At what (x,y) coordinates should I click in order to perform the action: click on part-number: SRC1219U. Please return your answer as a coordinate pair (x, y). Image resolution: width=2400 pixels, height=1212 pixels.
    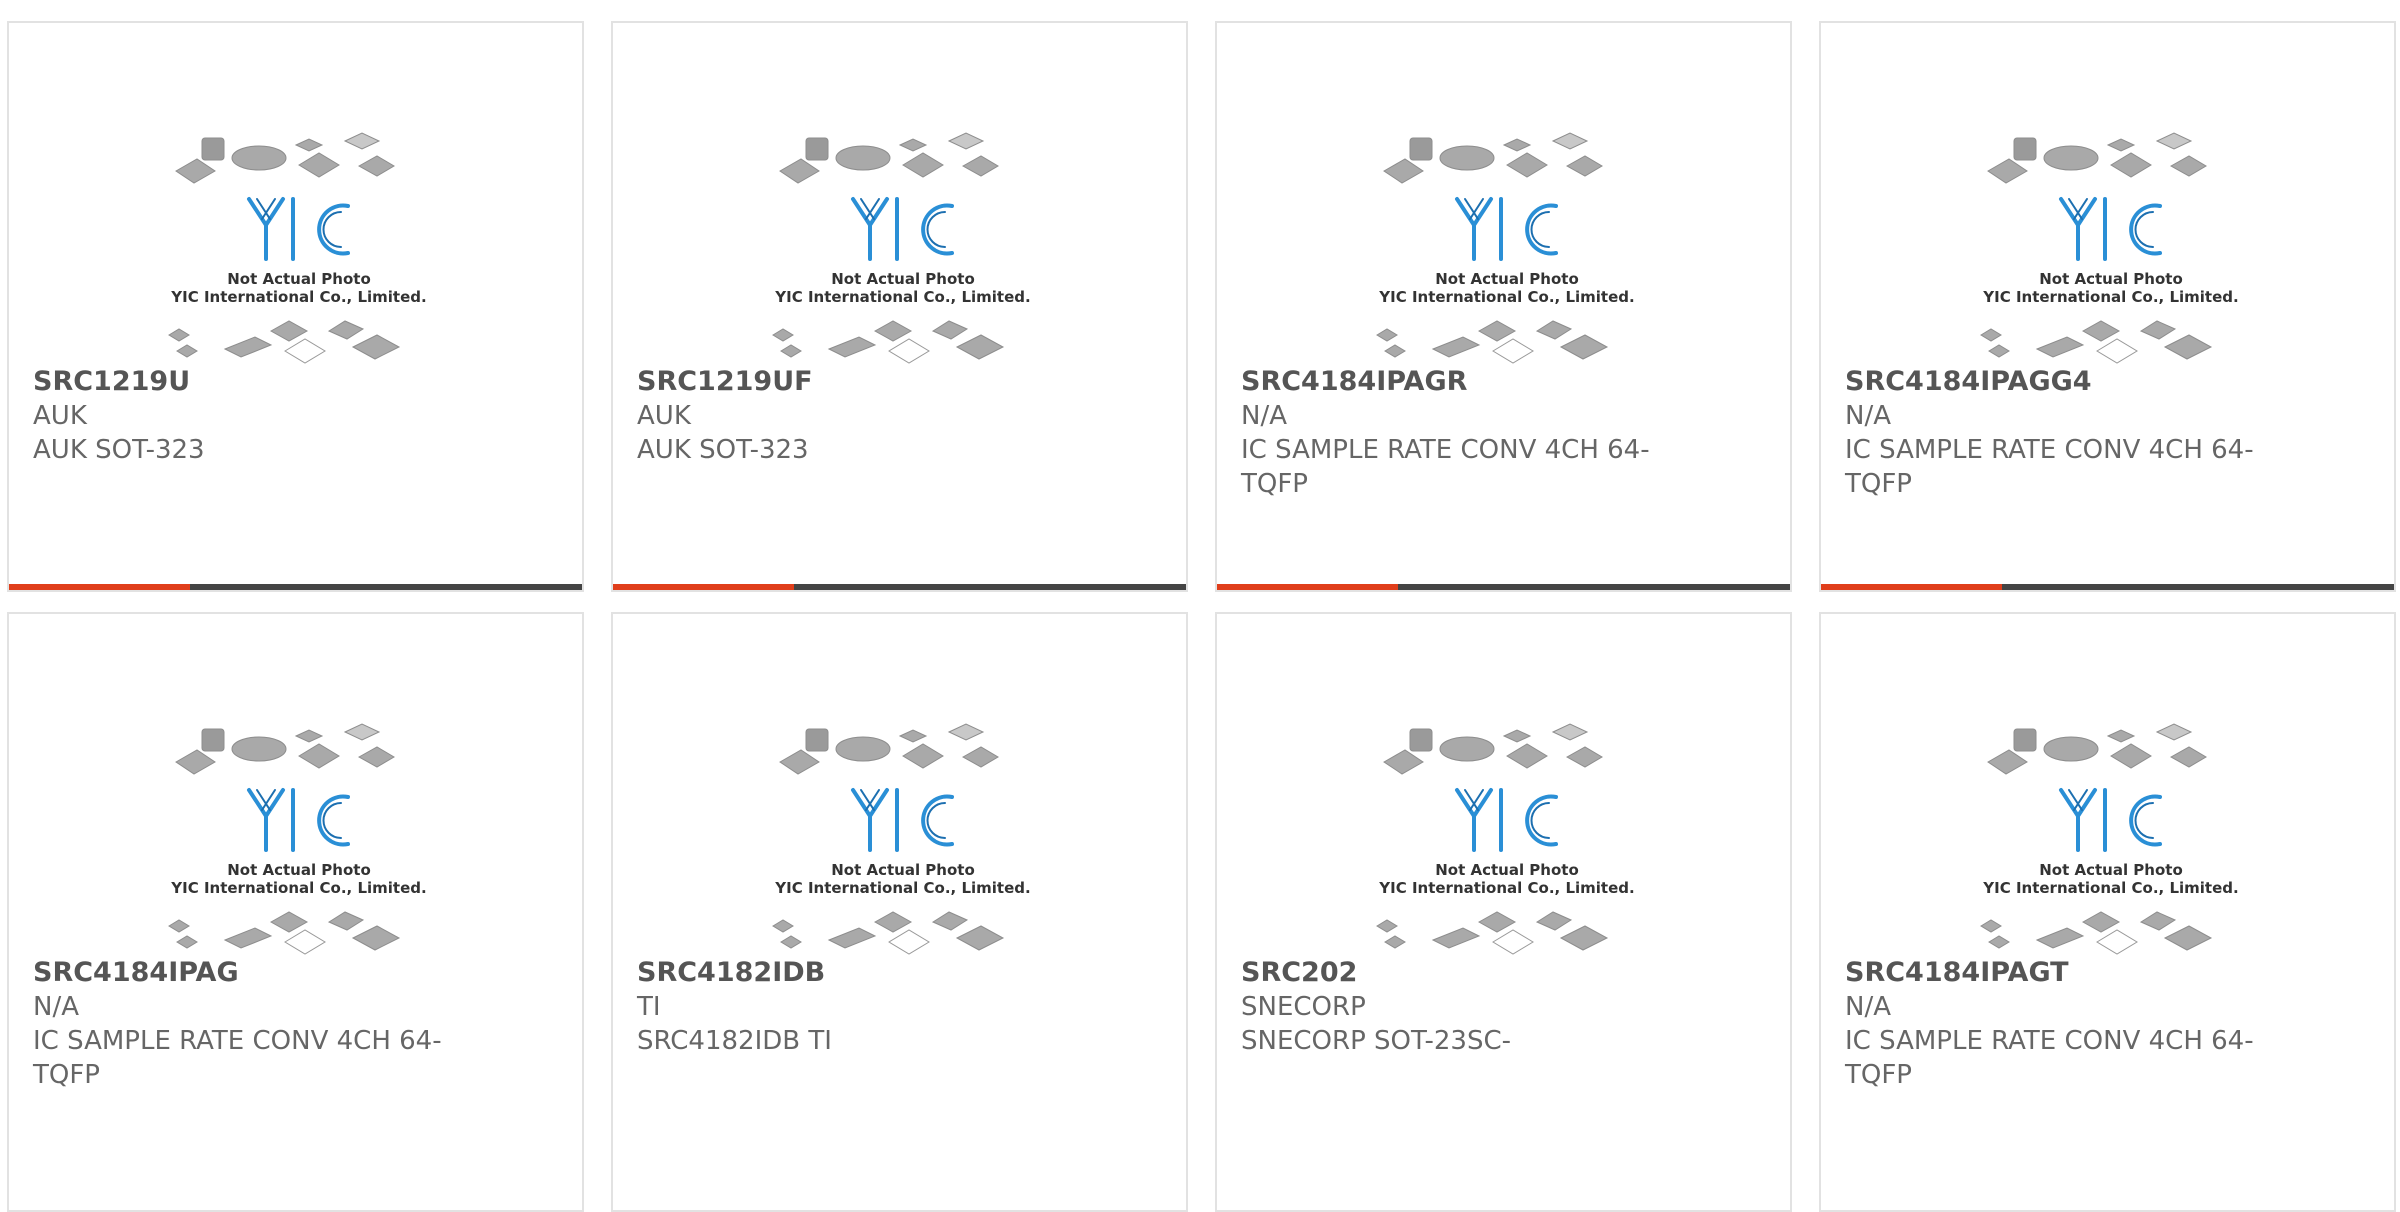
    Looking at the image, I should click on (243, 382).